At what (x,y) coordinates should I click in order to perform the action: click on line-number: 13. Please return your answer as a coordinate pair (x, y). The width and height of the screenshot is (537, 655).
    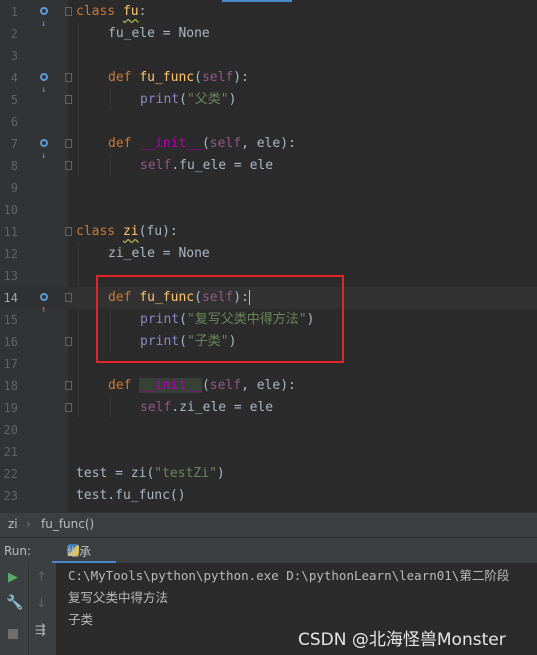
    Looking at the image, I should click on (10, 276).